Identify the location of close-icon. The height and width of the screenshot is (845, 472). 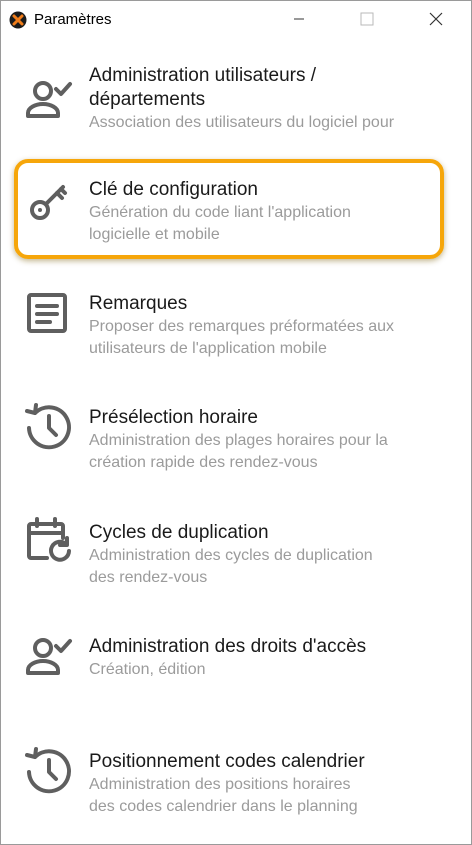
(436, 19).